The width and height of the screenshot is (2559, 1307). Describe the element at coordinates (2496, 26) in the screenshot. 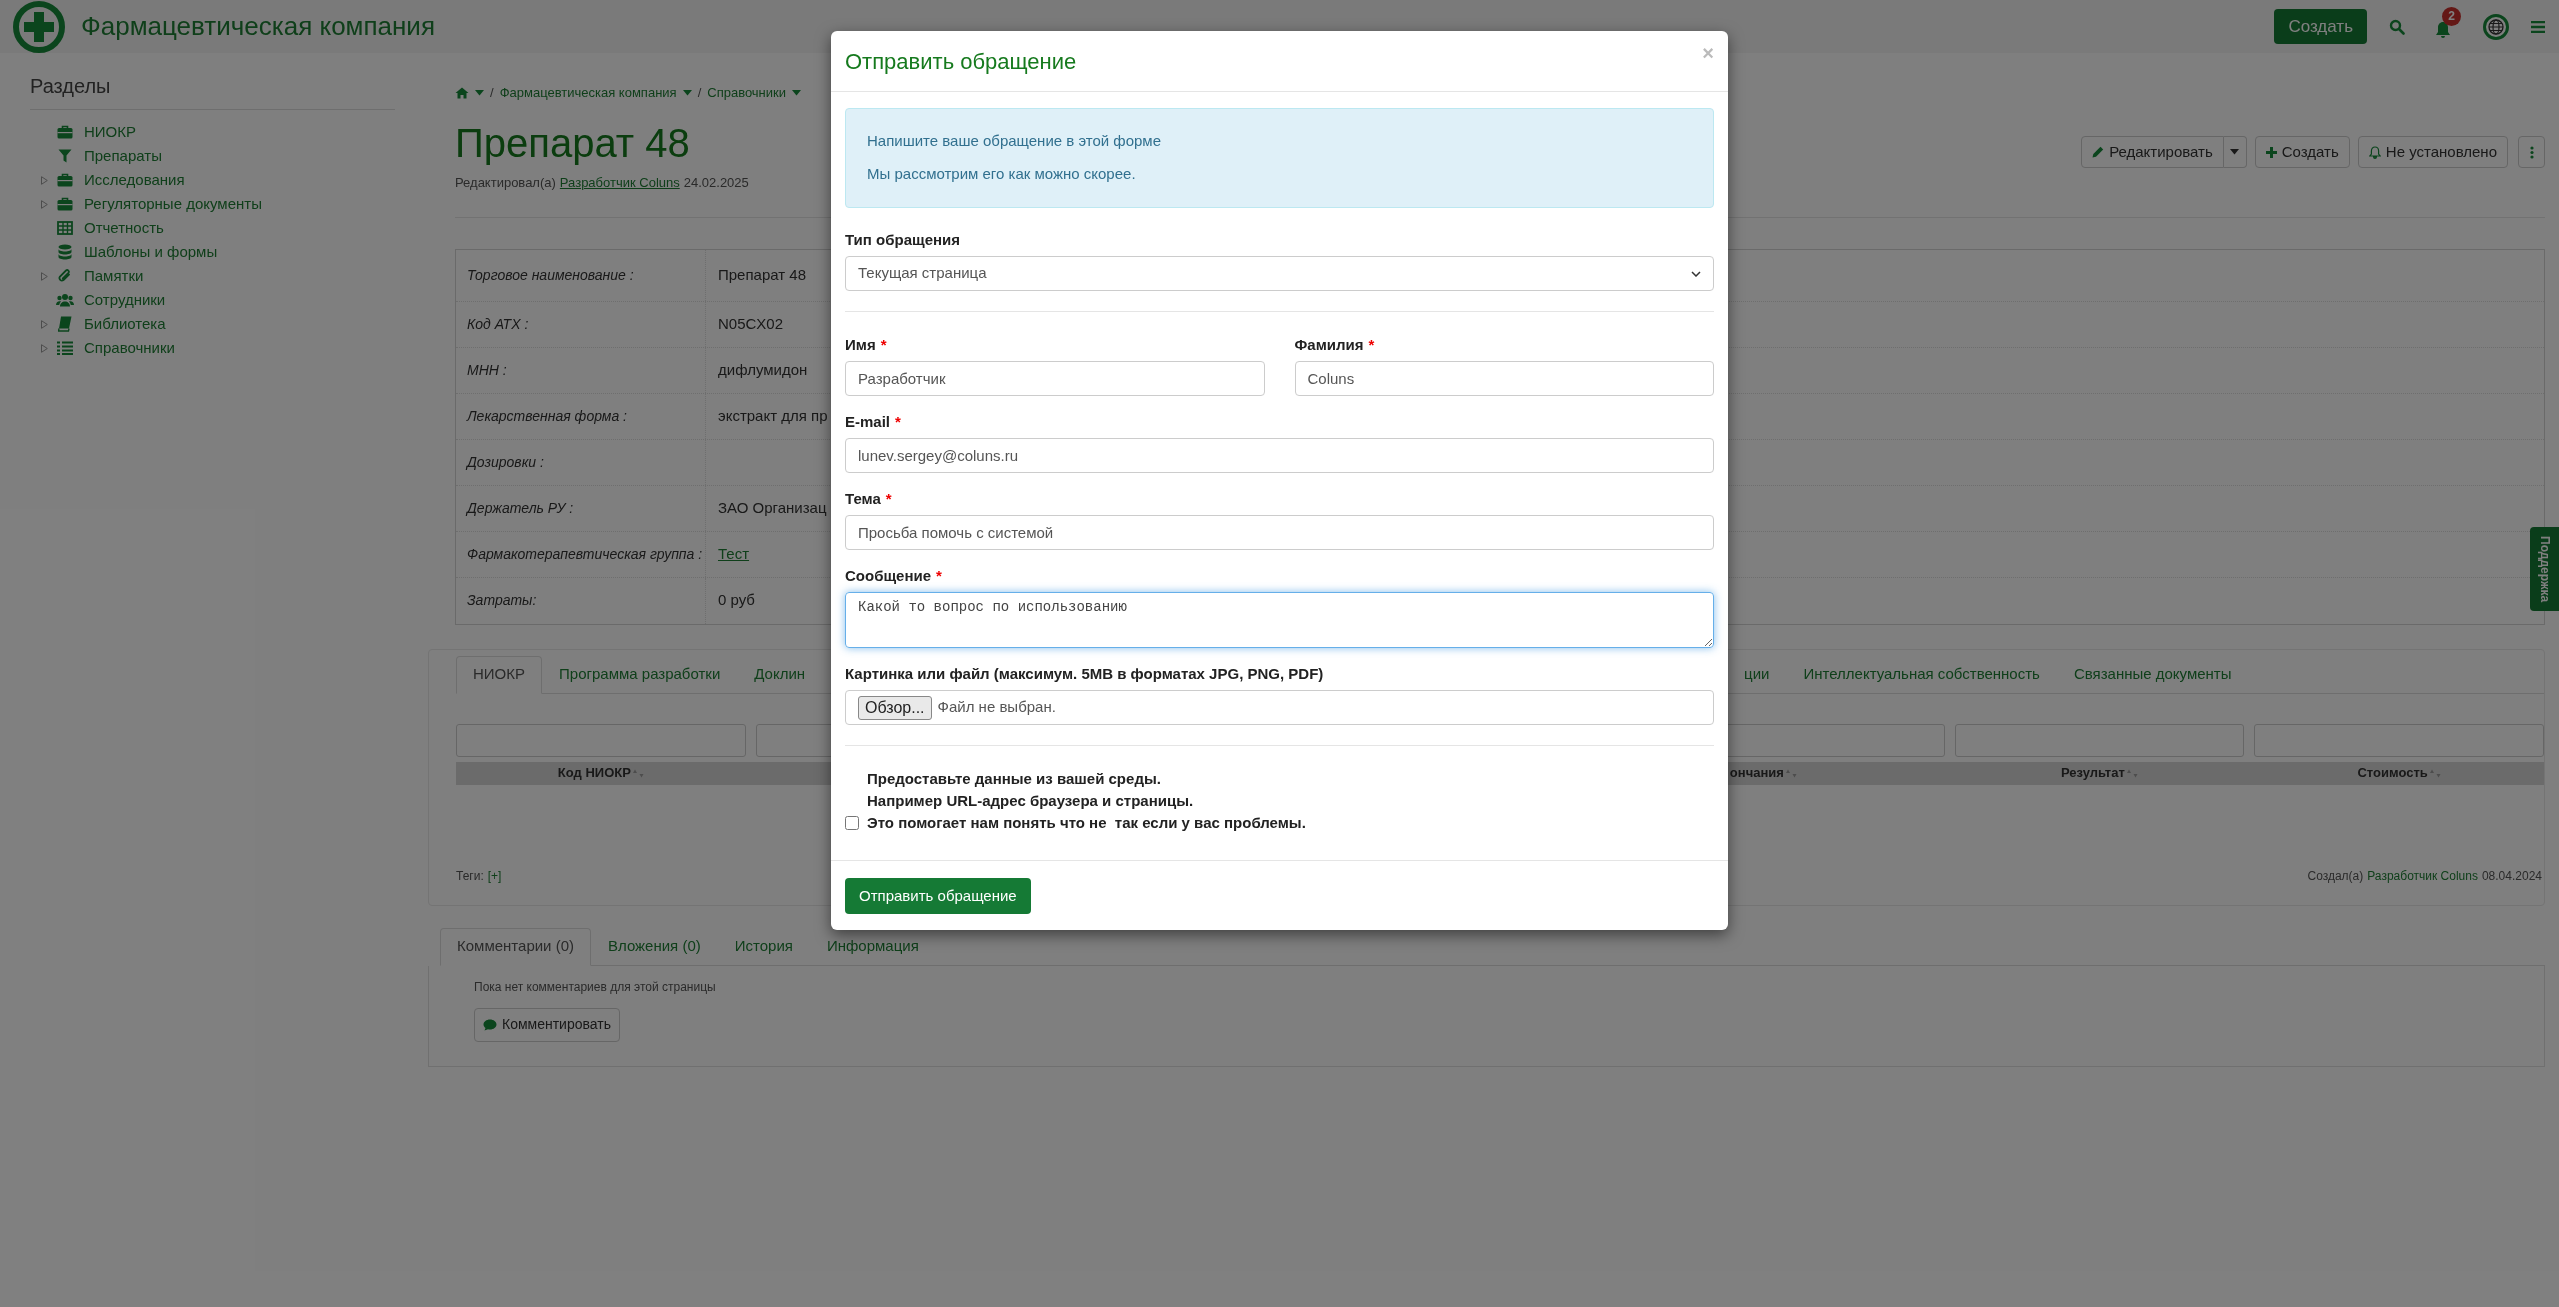

I see `globe-avatar-icon` at that location.